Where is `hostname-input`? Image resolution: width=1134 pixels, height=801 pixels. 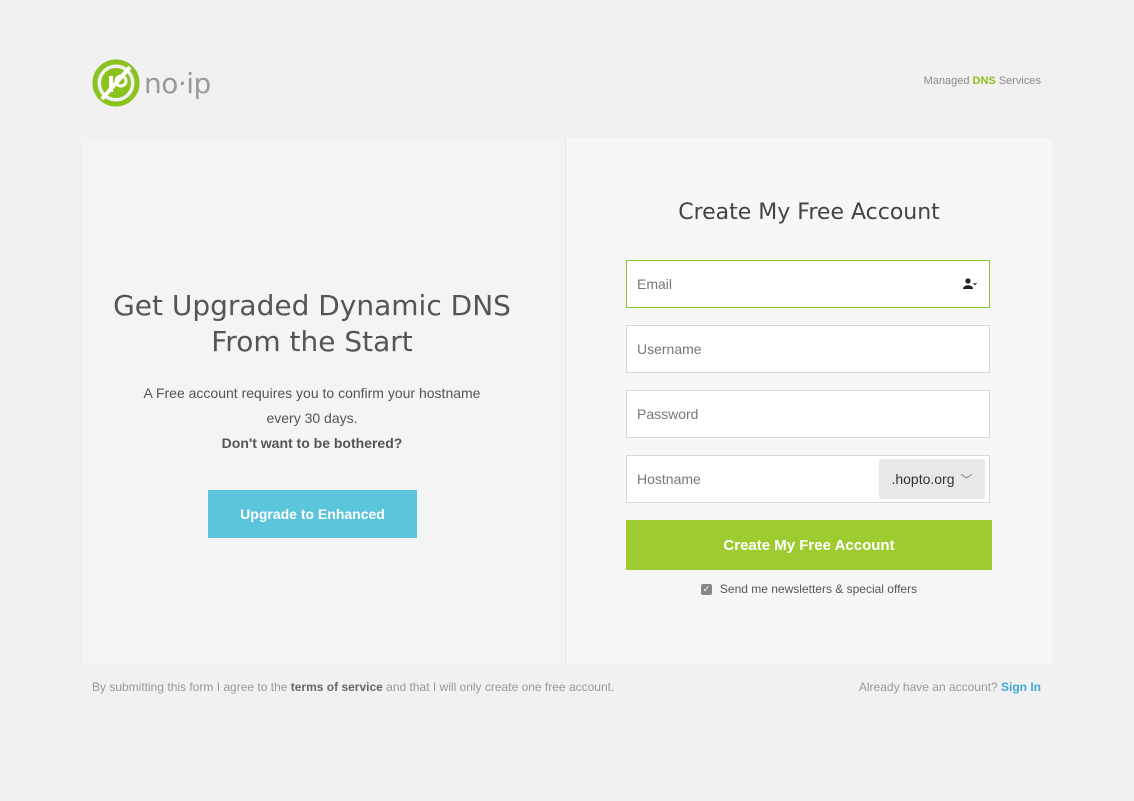 hostname-input is located at coordinates (753, 479).